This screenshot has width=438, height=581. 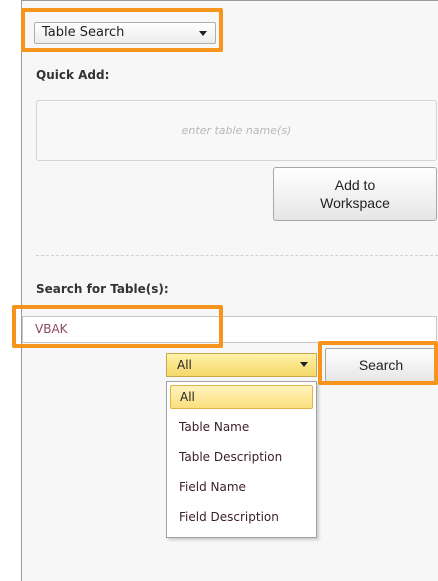 I want to click on quick-add-input: enter table name(s), so click(x=236, y=130).